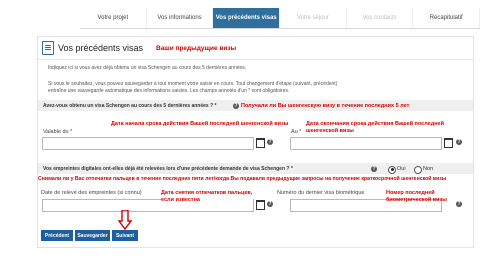  I want to click on page-title: Vos précédents visas, so click(101, 48).